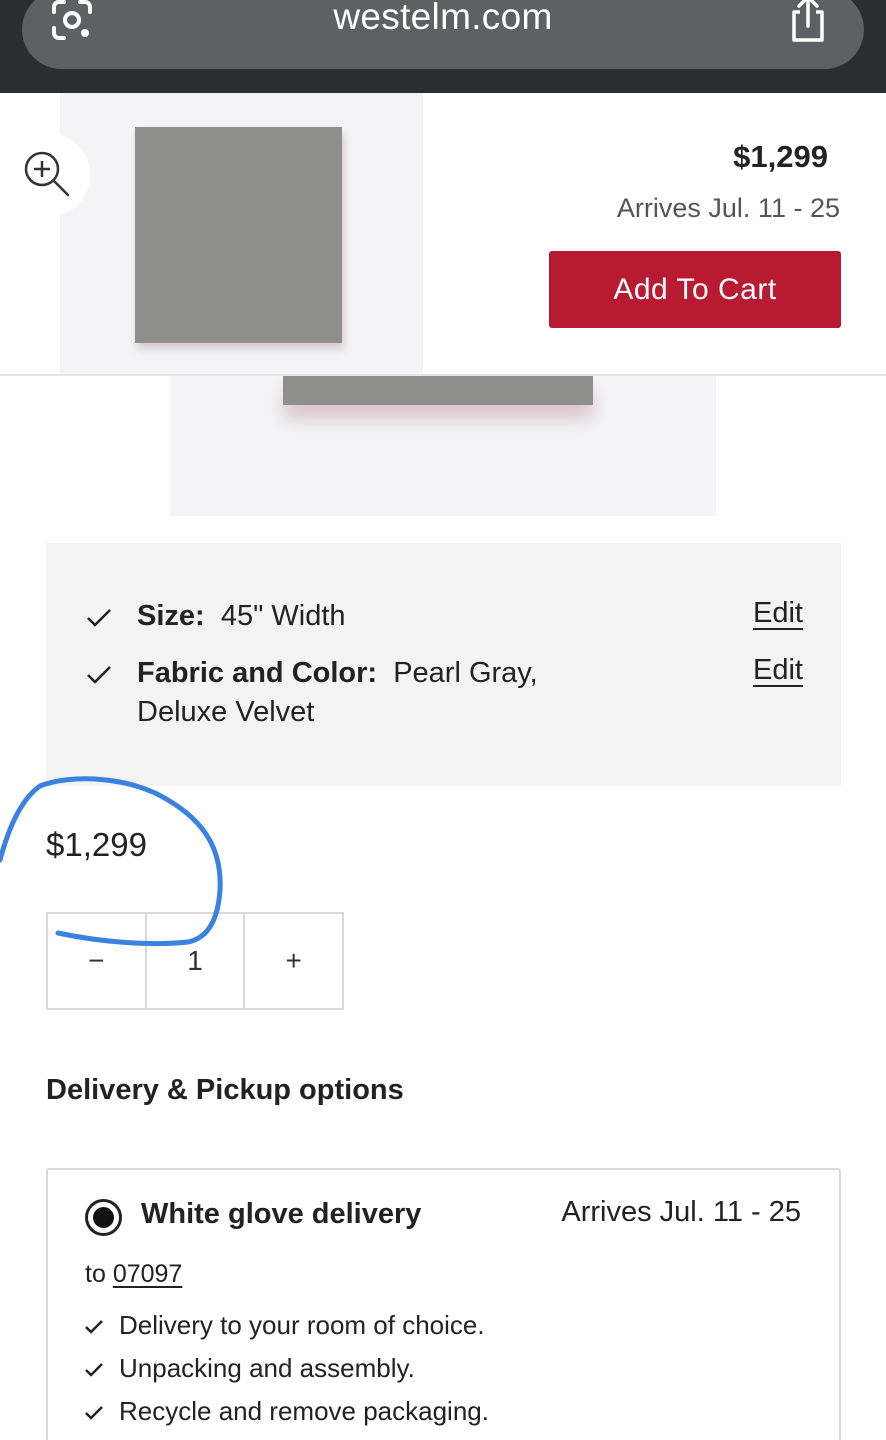 The height and width of the screenshot is (1440, 886). What do you see at coordinates (95, 1274) in the screenshot?
I see `zip-prefix: to` at bounding box center [95, 1274].